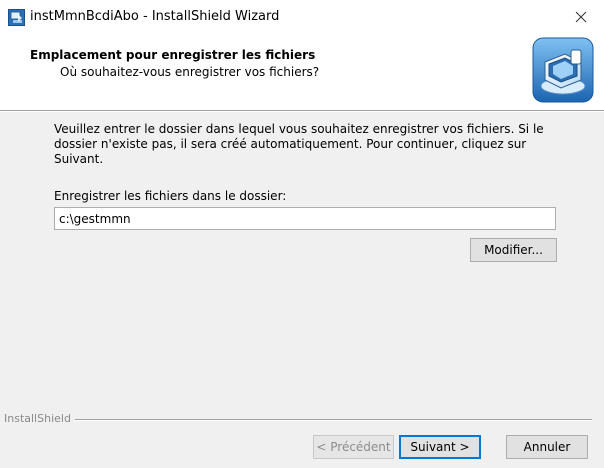  What do you see at coordinates (296, 418) in the screenshot?
I see `installshield-branding: InstallShield` at bounding box center [296, 418].